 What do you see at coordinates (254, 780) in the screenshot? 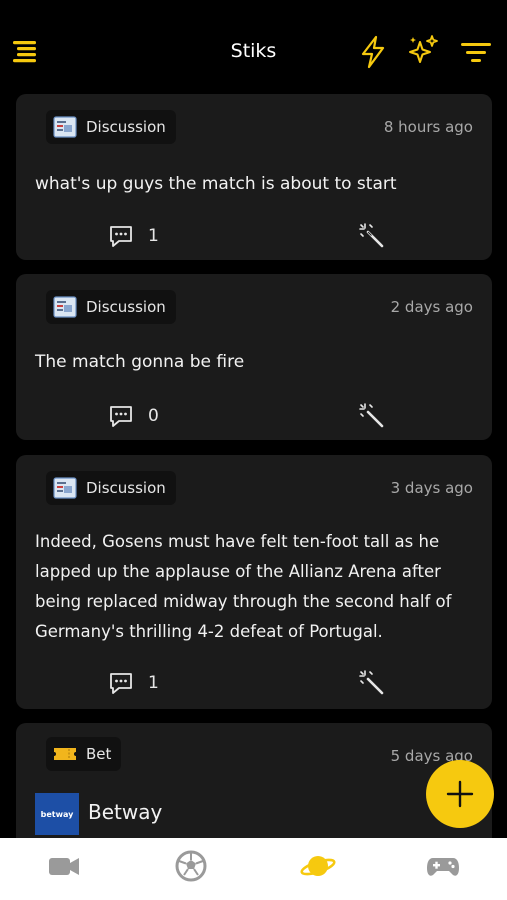
I see `post-card: Bet 5 days ago betway Betway` at bounding box center [254, 780].